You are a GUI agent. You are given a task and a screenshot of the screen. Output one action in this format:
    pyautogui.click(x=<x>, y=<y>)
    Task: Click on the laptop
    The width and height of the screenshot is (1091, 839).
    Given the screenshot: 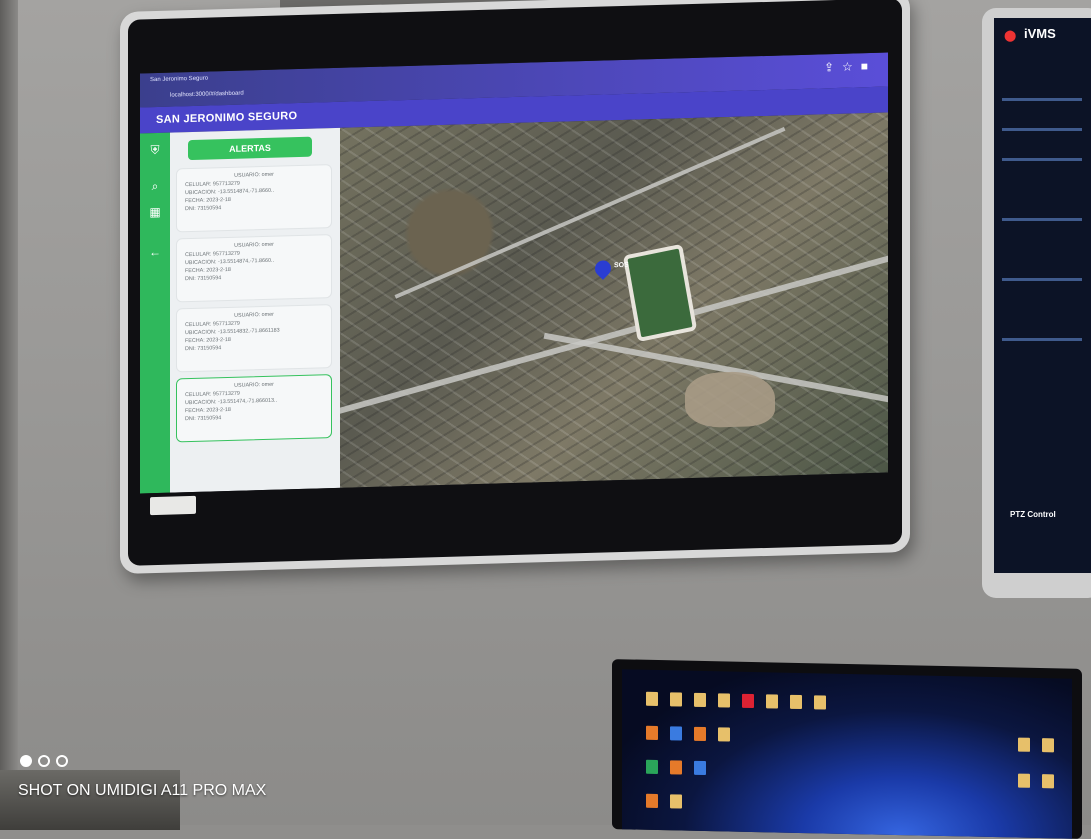 What is the action you would take?
    pyautogui.click(x=847, y=749)
    